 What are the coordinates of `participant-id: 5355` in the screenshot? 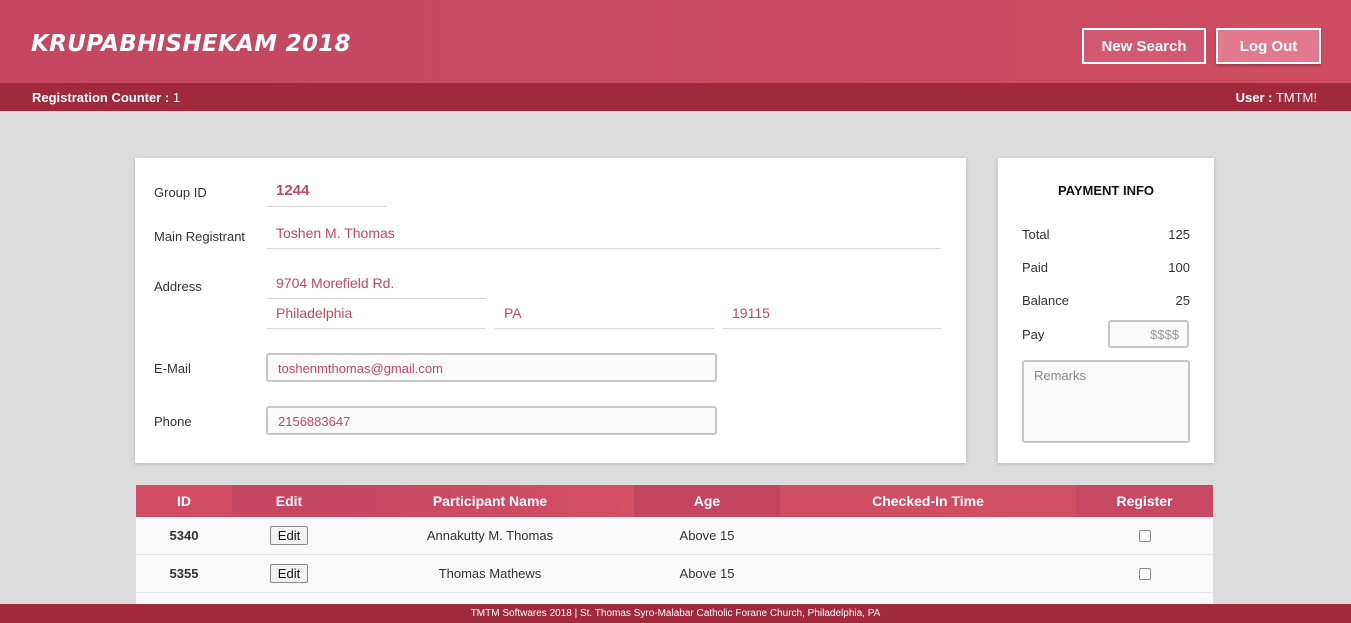 It's located at (184, 573).